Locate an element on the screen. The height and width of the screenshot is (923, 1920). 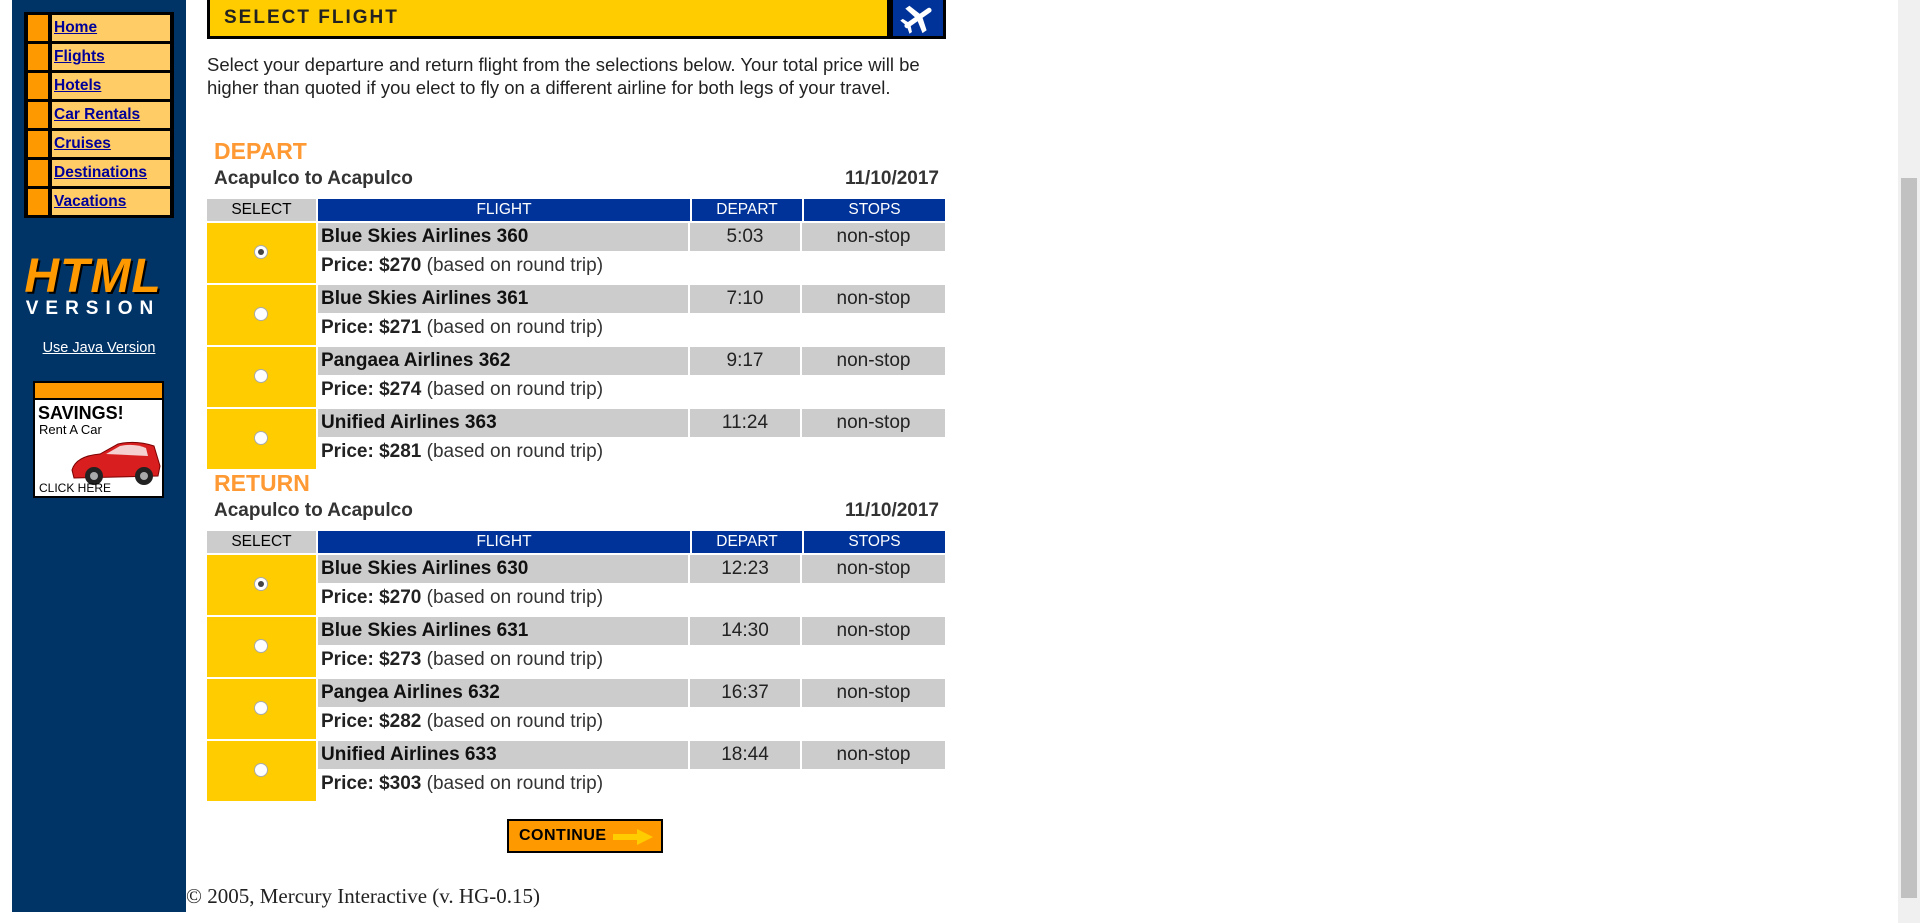
scrollbar is located at coordinates (1909, 461).